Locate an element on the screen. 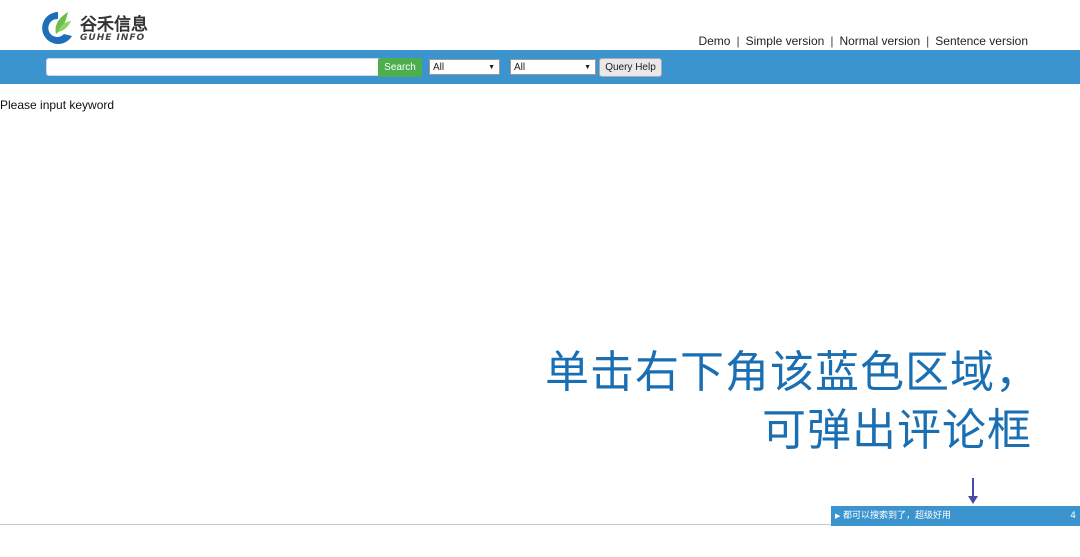  search-bar: Search All ▼ All ▼ Query Help is located at coordinates (540, 67).